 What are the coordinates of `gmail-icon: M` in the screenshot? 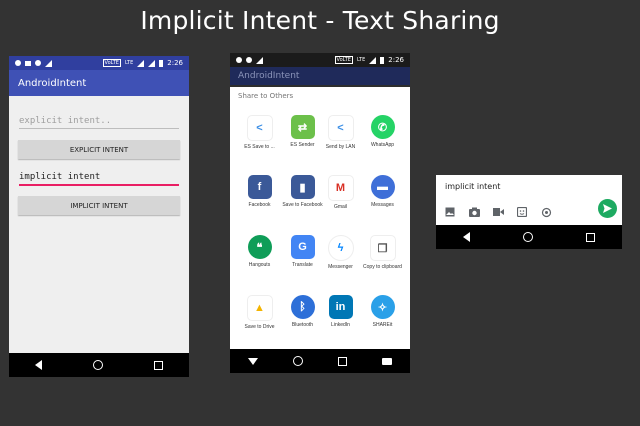 It's located at (340, 188).